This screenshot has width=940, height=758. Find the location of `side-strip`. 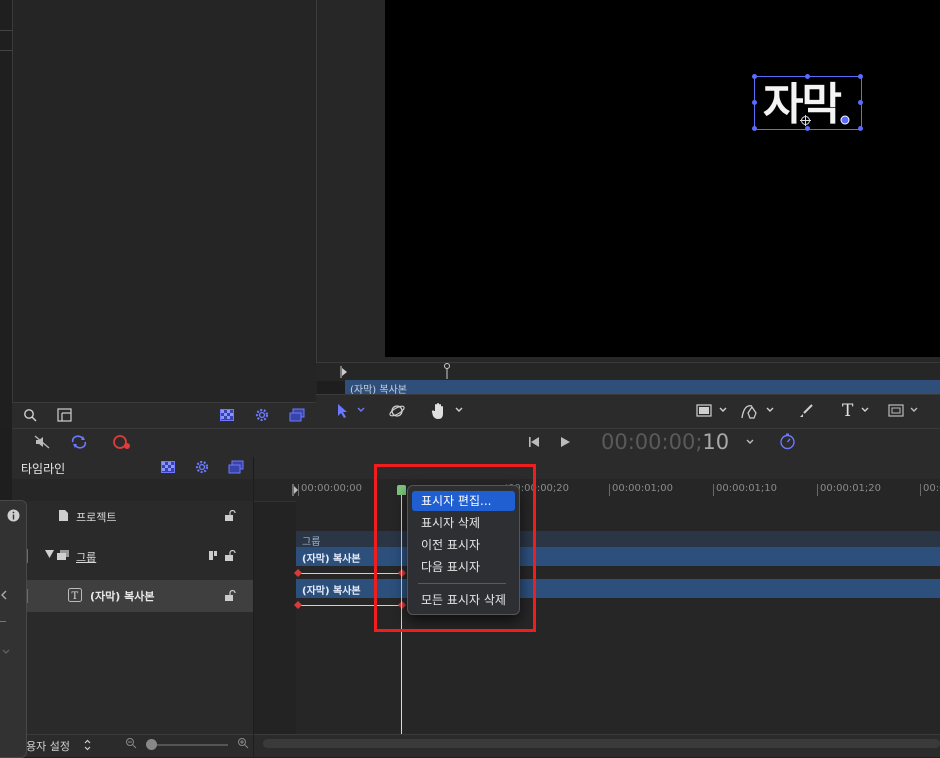

side-strip is located at coordinates (6, 214).